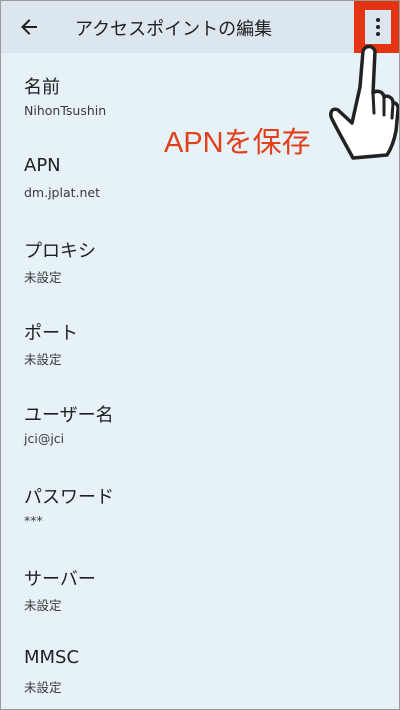 The height and width of the screenshot is (710, 400). I want to click on setting-label: パスワード, so click(69, 497).